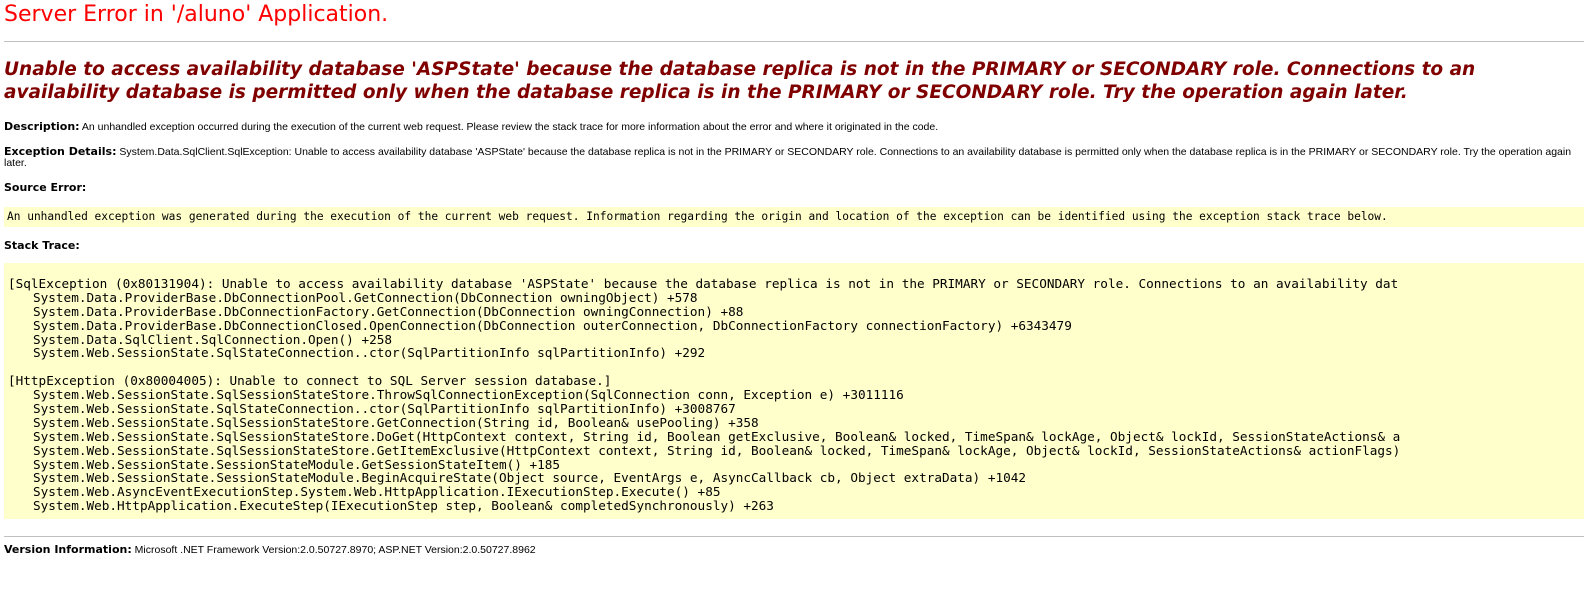 This screenshot has width=1584, height=601. What do you see at coordinates (704, 367) in the screenshot?
I see `stack-trace-blank-line` at bounding box center [704, 367].